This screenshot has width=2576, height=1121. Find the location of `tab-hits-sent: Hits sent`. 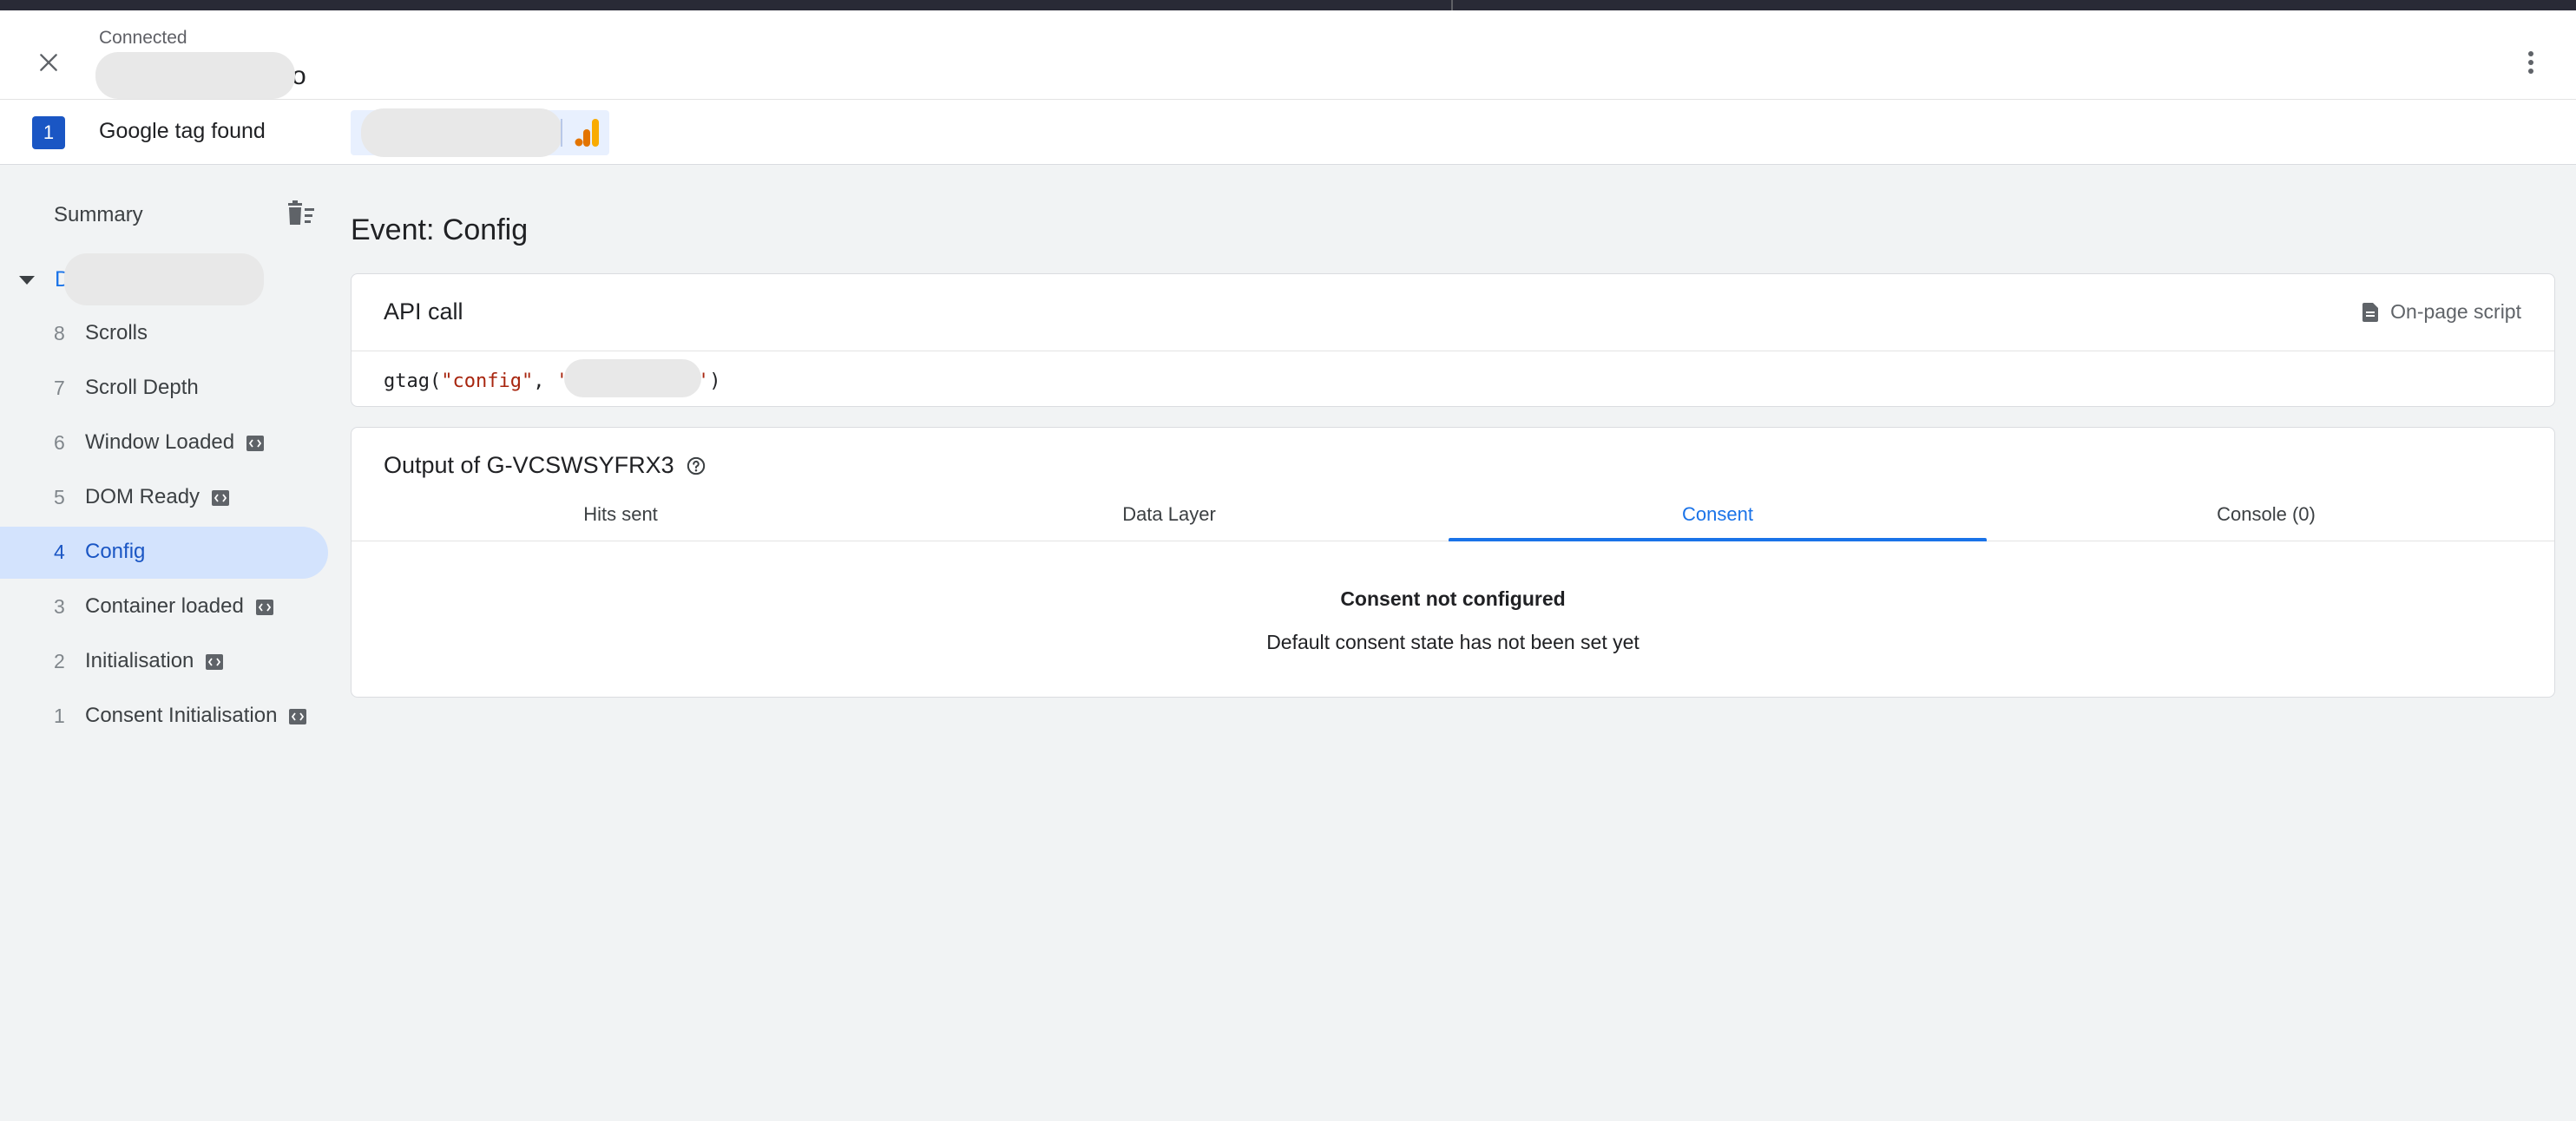

tab-hits-sent: Hits sent is located at coordinates (621, 520).